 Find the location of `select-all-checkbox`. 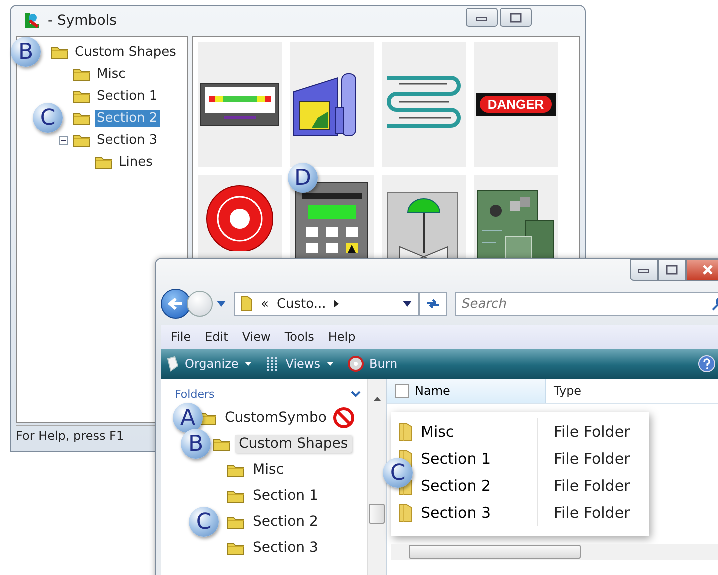

select-all-checkbox is located at coordinates (402, 391).